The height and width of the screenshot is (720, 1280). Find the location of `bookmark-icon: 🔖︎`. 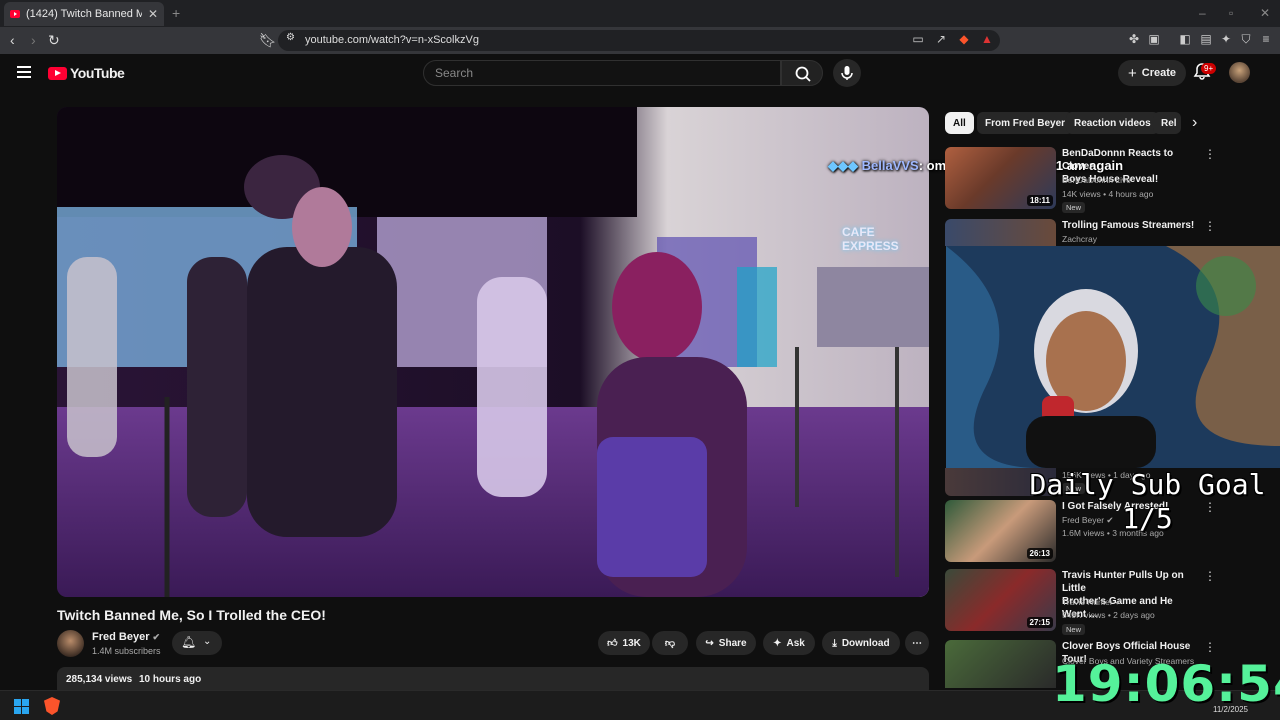

bookmark-icon: 🔖︎ is located at coordinates (268, 40).